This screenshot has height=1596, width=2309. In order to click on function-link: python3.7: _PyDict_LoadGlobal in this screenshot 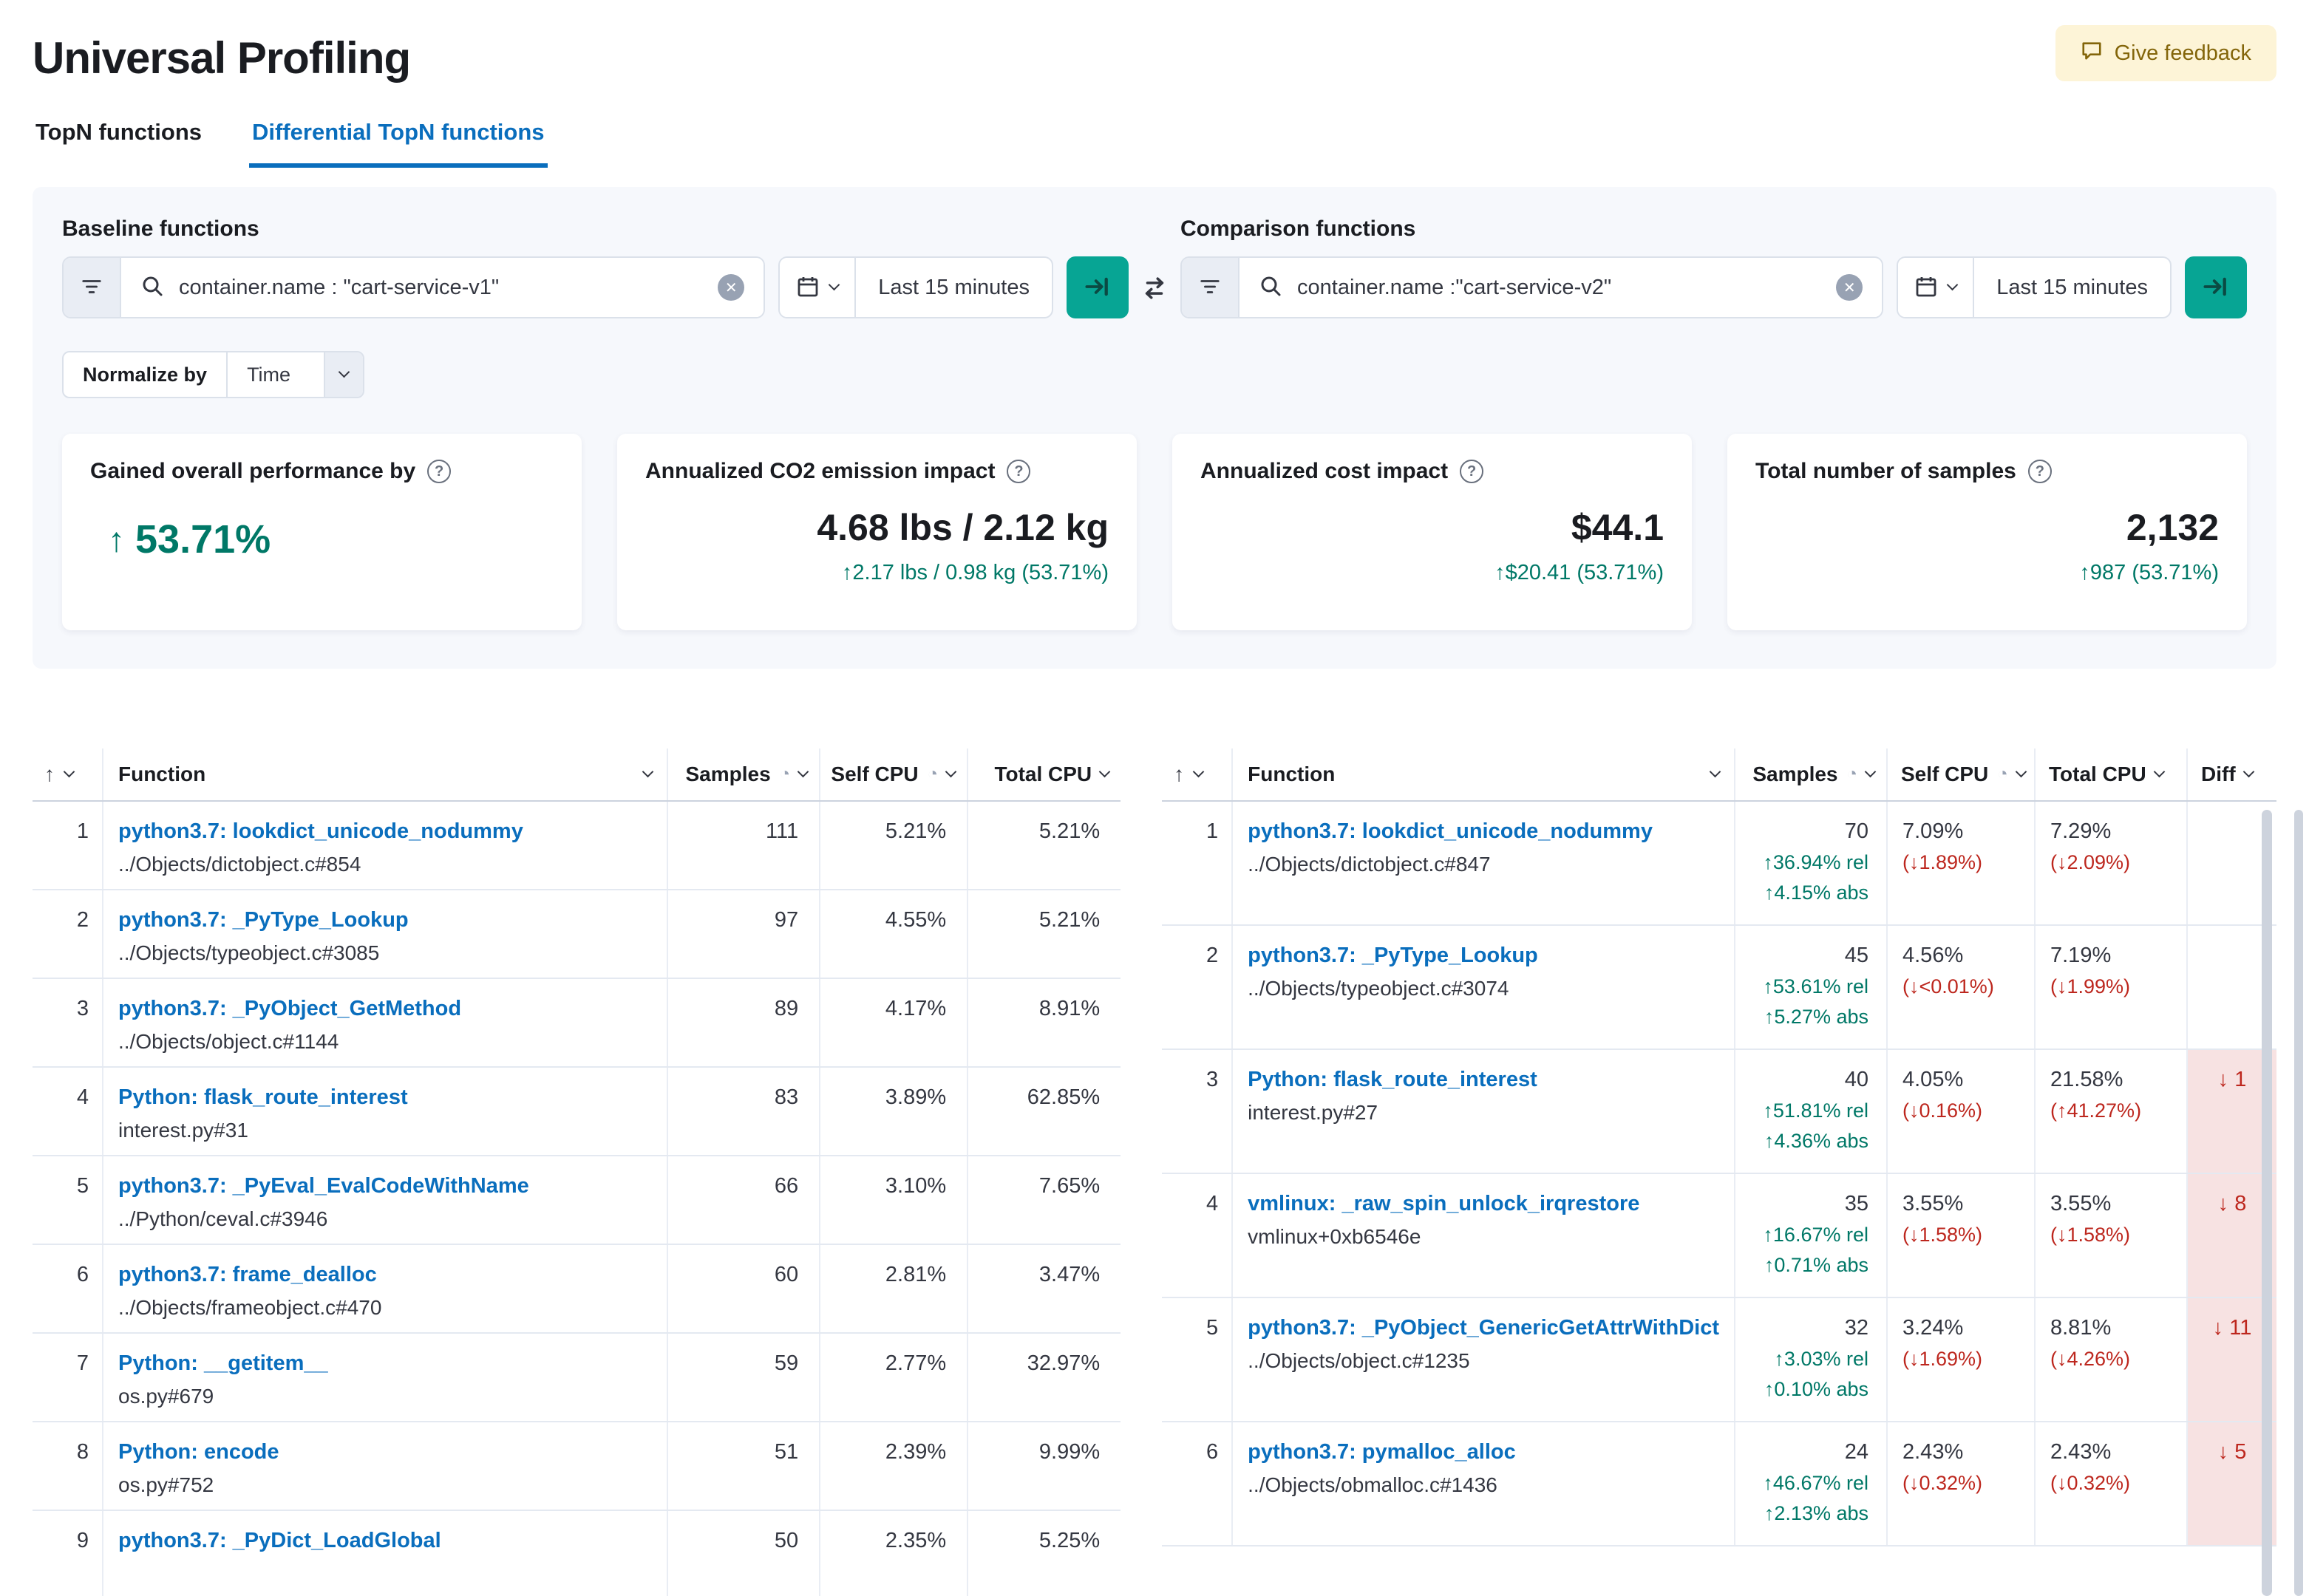, I will do `click(385, 1532)`.